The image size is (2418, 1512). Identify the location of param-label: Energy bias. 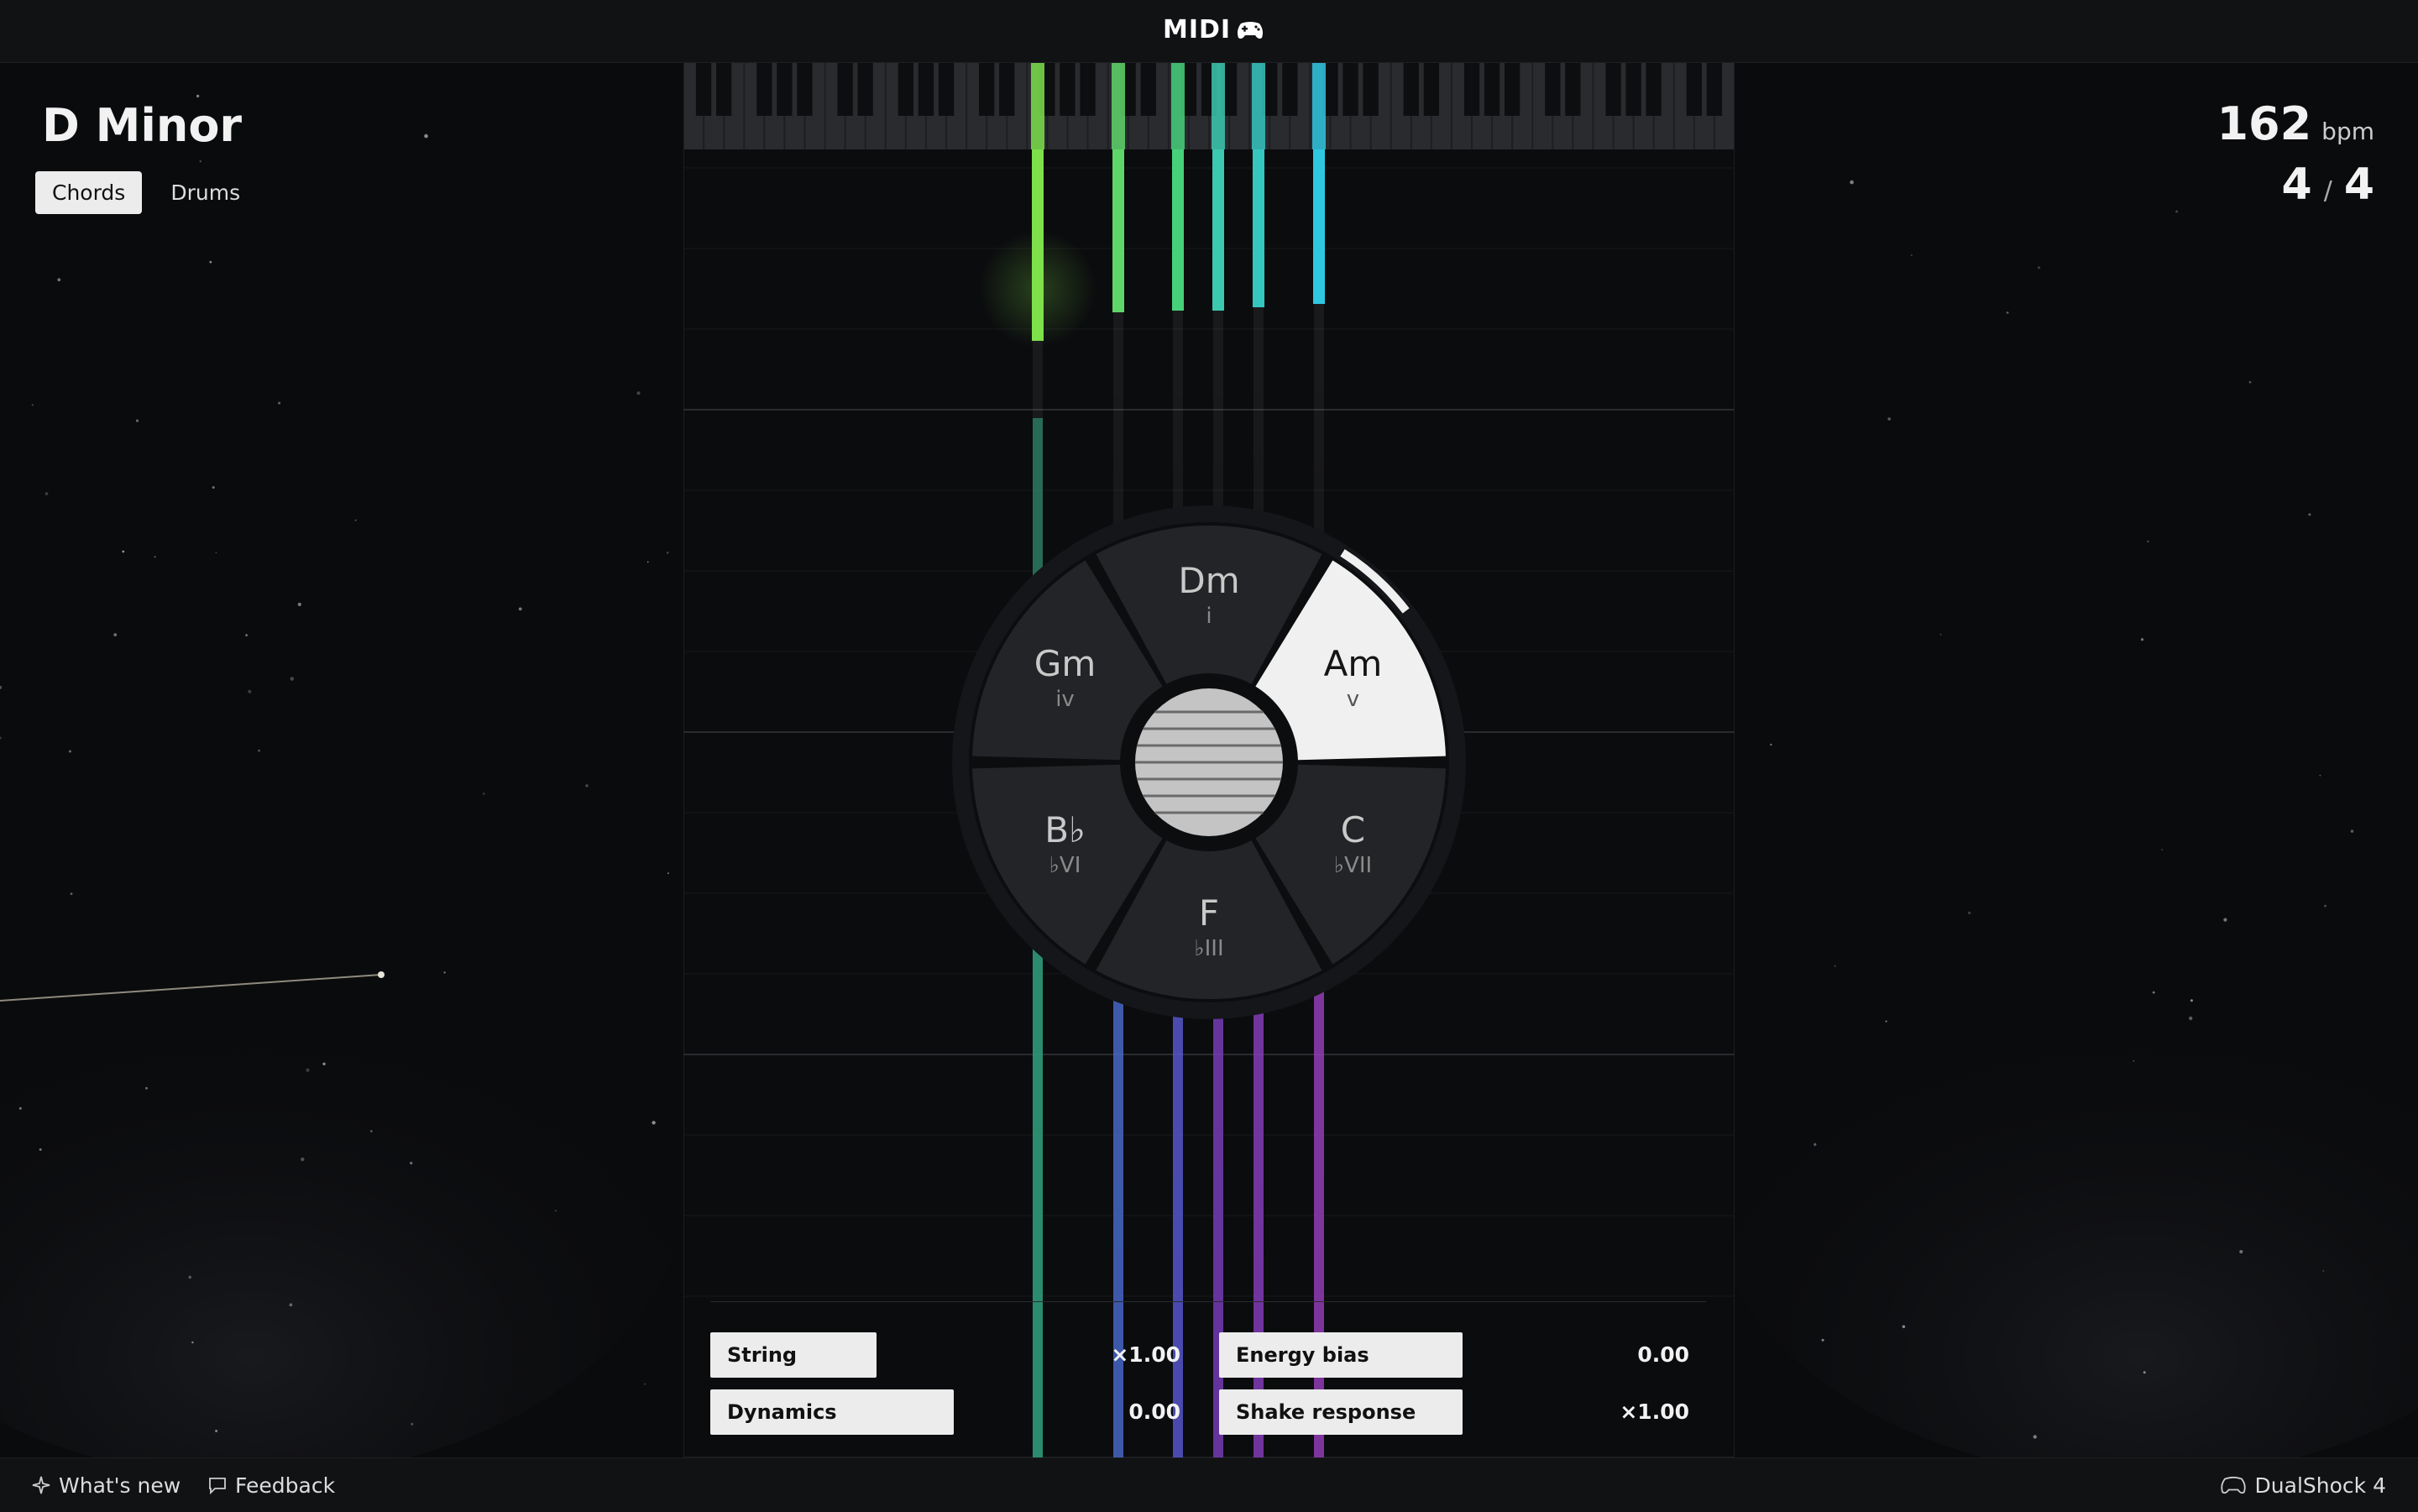
(1341, 1355).